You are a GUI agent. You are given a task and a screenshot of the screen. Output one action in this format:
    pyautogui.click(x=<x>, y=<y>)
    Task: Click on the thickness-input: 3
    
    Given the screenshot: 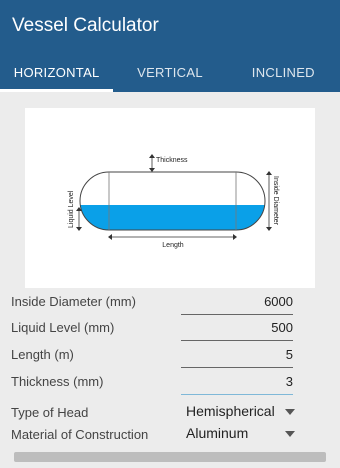 What is the action you would take?
    pyautogui.click(x=237, y=382)
    